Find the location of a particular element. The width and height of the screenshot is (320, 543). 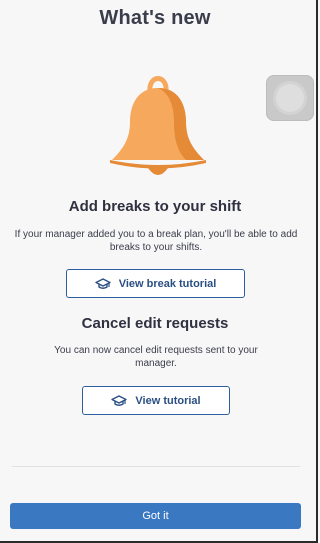

got-it-button: Got it is located at coordinates (155, 516).